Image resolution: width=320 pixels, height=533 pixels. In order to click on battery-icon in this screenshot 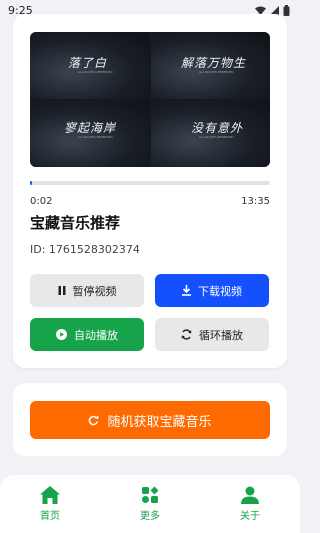, I will do `click(286, 10)`.